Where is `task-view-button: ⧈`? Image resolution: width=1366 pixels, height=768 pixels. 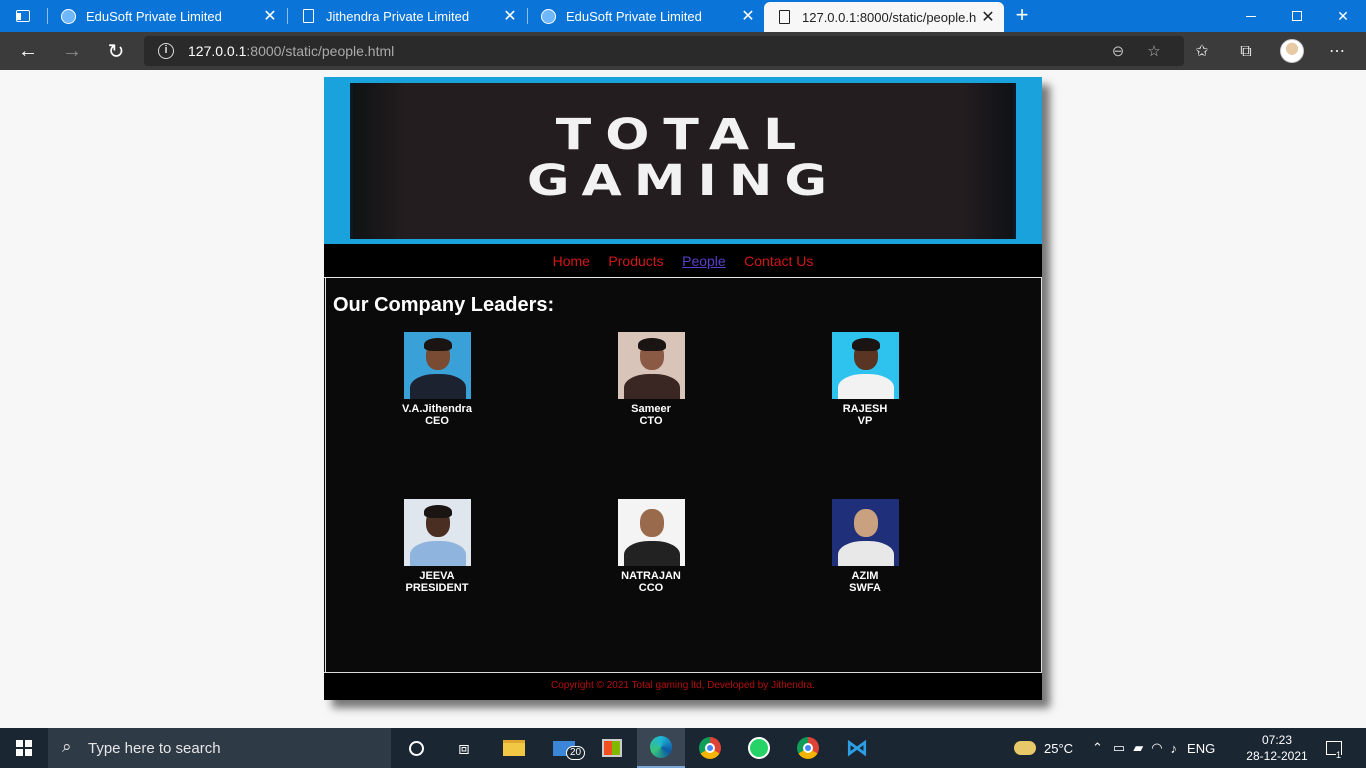
task-view-button: ⧈ is located at coordinates (464, 748).